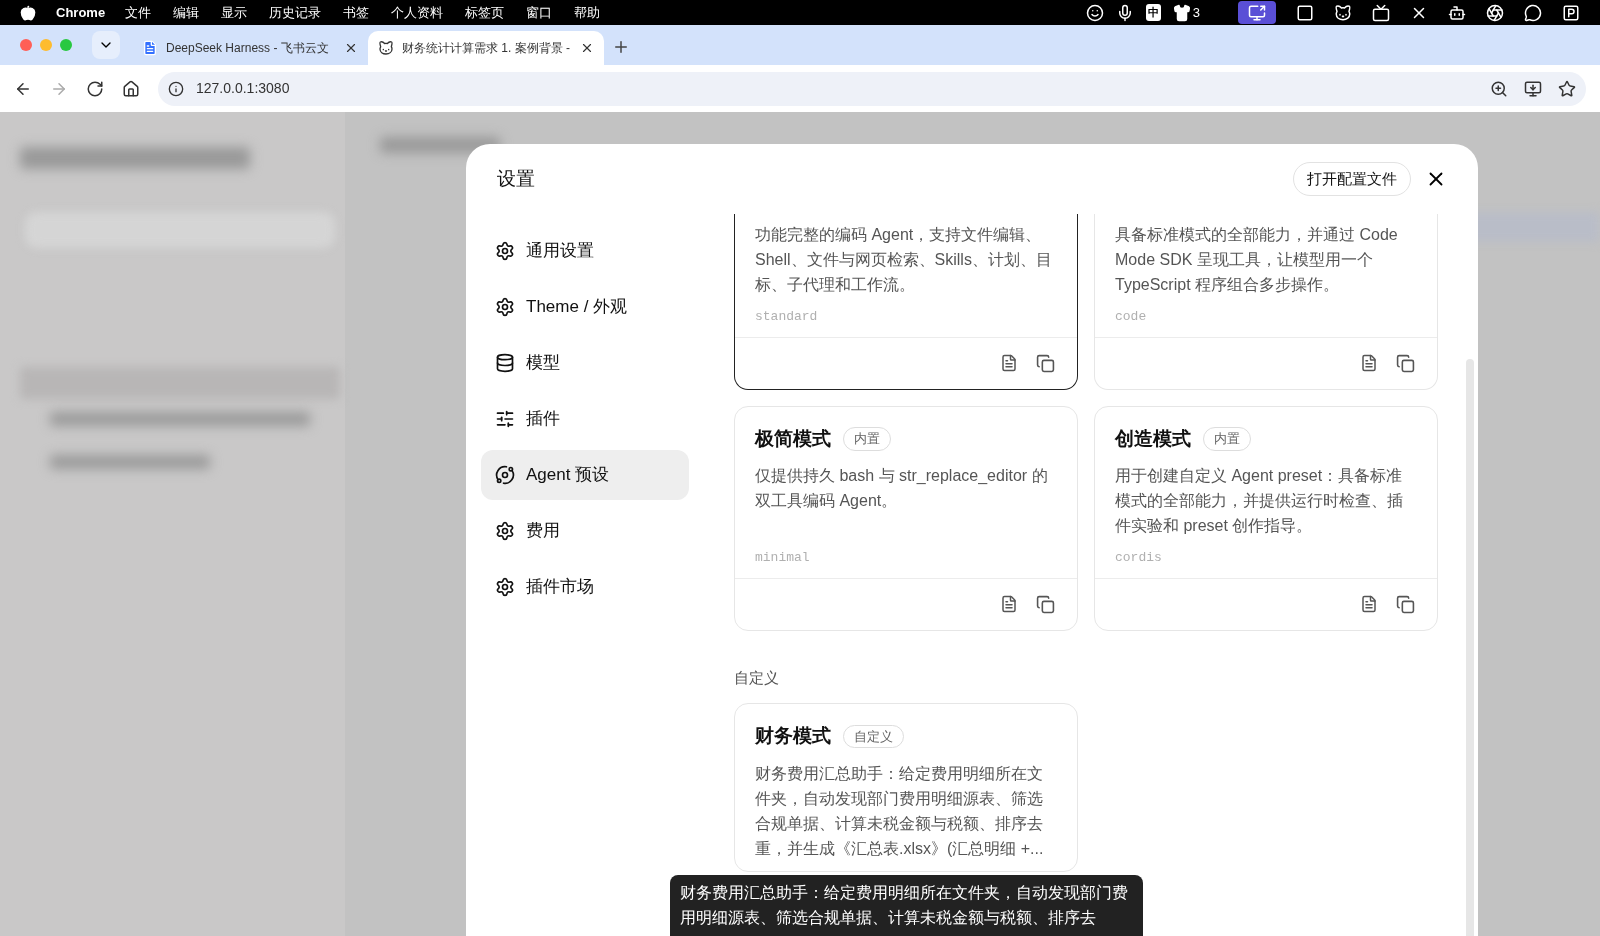 This screenshot has height=936, width=1600. I want to click on preset-slug: code, so click(1131, 317).